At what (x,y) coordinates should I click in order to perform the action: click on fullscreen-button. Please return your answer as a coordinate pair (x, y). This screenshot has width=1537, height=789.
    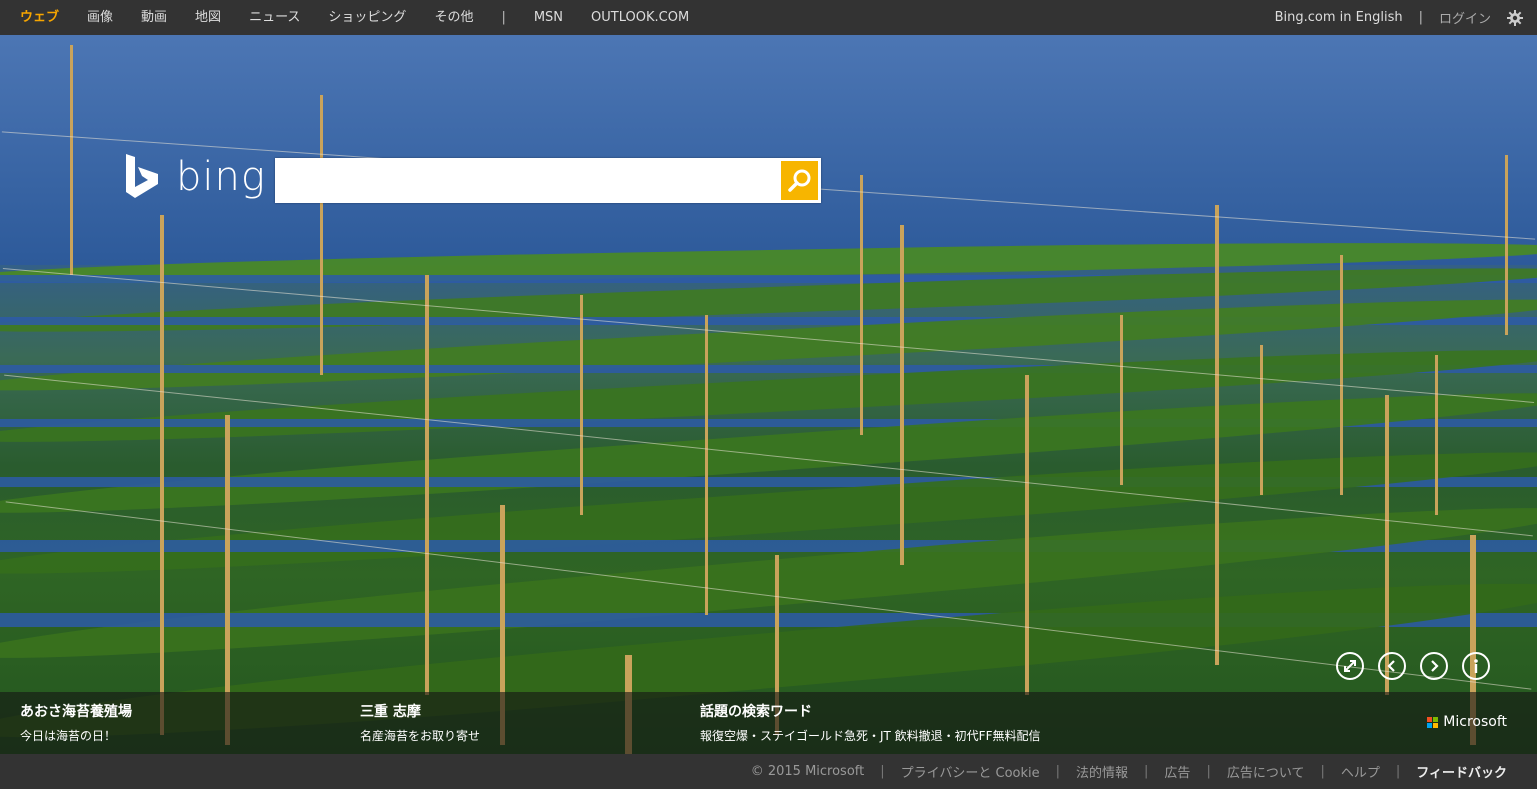
    Looking at the image, I should click on (1350, 666).